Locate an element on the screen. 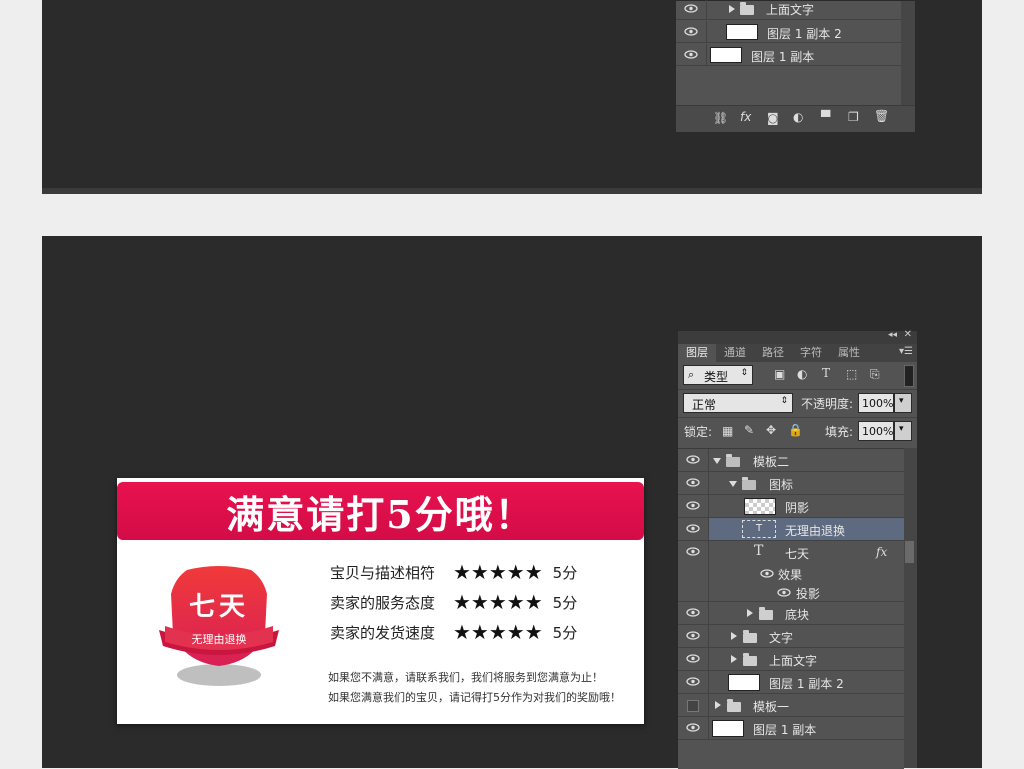  lock-brush-icon: ✎ is located at coordinates (749, 430).